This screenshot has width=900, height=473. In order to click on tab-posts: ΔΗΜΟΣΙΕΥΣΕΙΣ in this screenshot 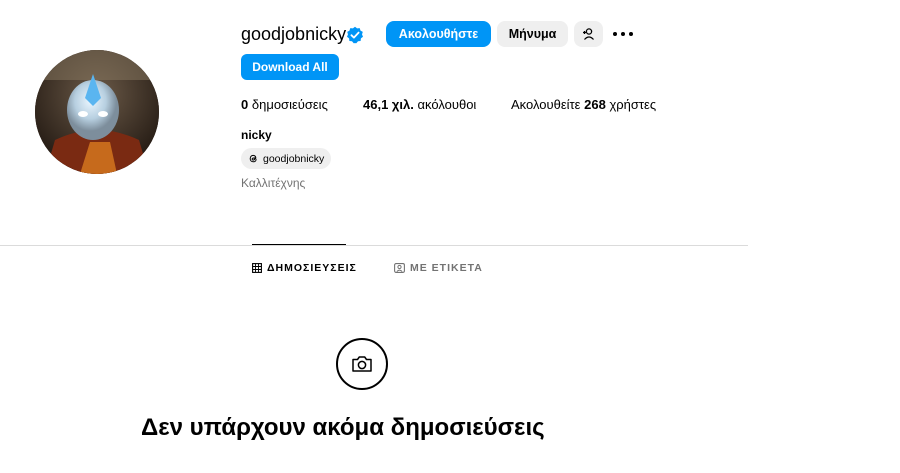, I will do `click(304, 268)`.